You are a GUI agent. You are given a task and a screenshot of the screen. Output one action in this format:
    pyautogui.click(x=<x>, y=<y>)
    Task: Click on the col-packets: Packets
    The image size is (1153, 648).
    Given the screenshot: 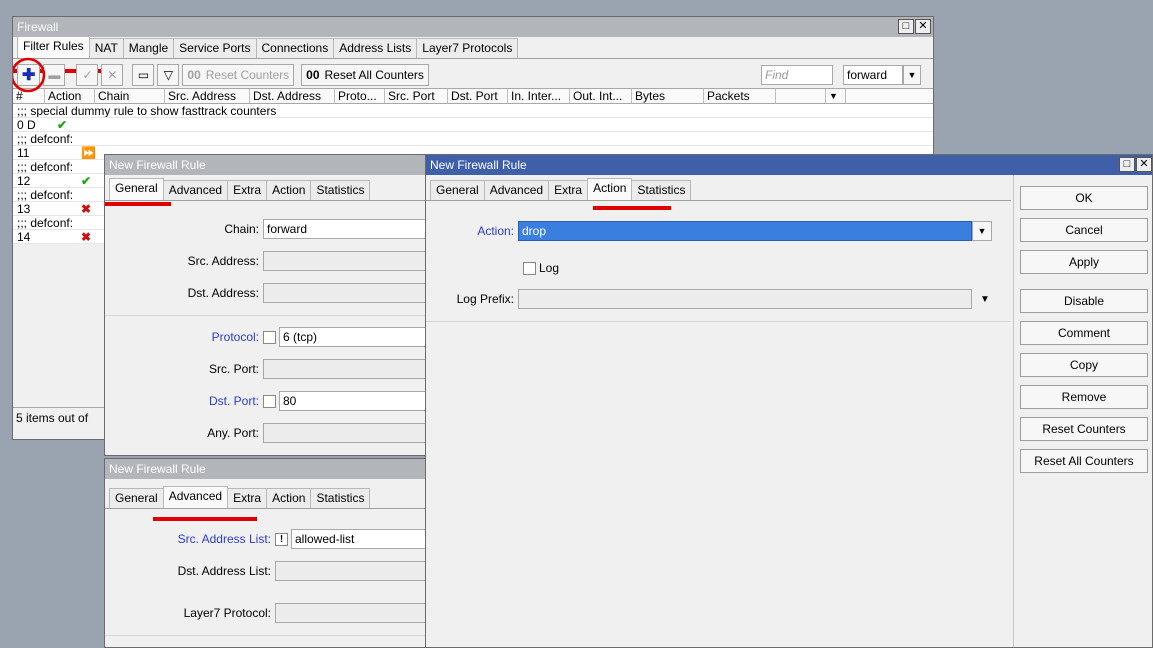 What is the action you would take?
    pyautogui.click(x=740, y=96)
    